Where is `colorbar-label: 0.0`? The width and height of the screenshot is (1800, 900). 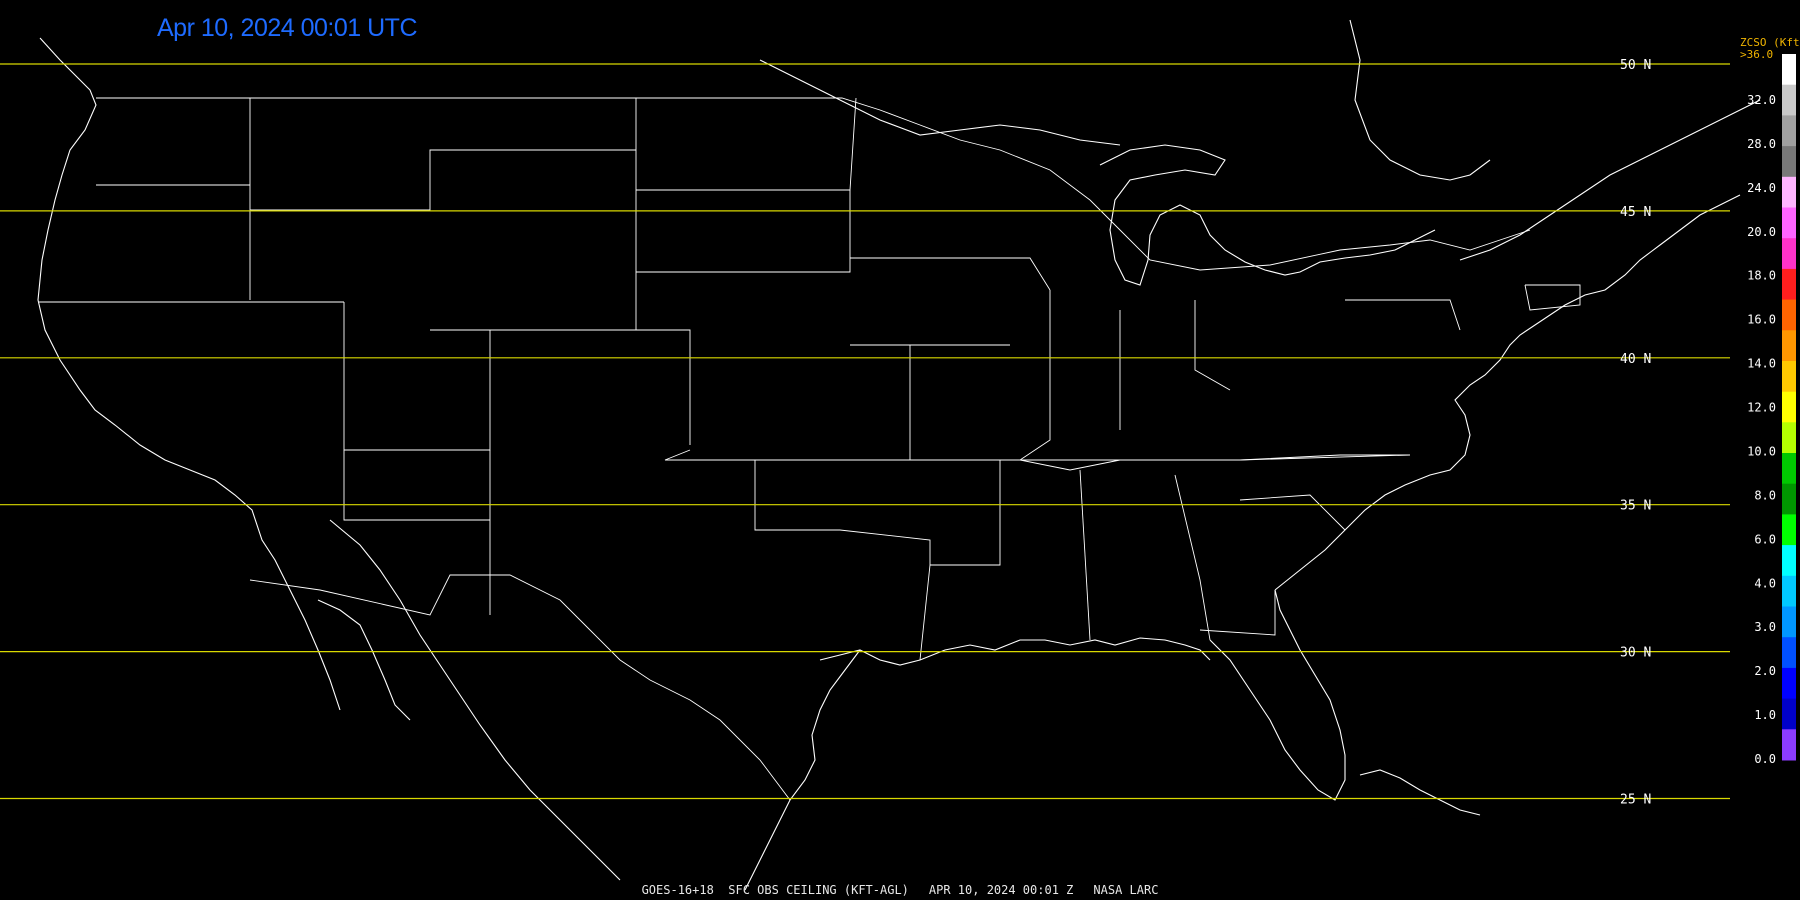
colorbar-label: 0.0 is located at coordinates (1765, 759).